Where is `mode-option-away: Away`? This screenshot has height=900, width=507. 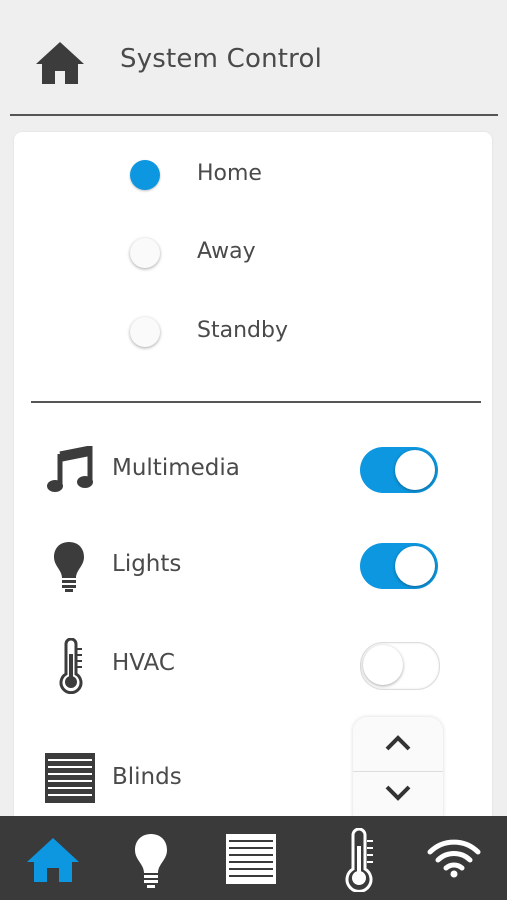 mode-option-away: Away is located at coordinates (253, 251).